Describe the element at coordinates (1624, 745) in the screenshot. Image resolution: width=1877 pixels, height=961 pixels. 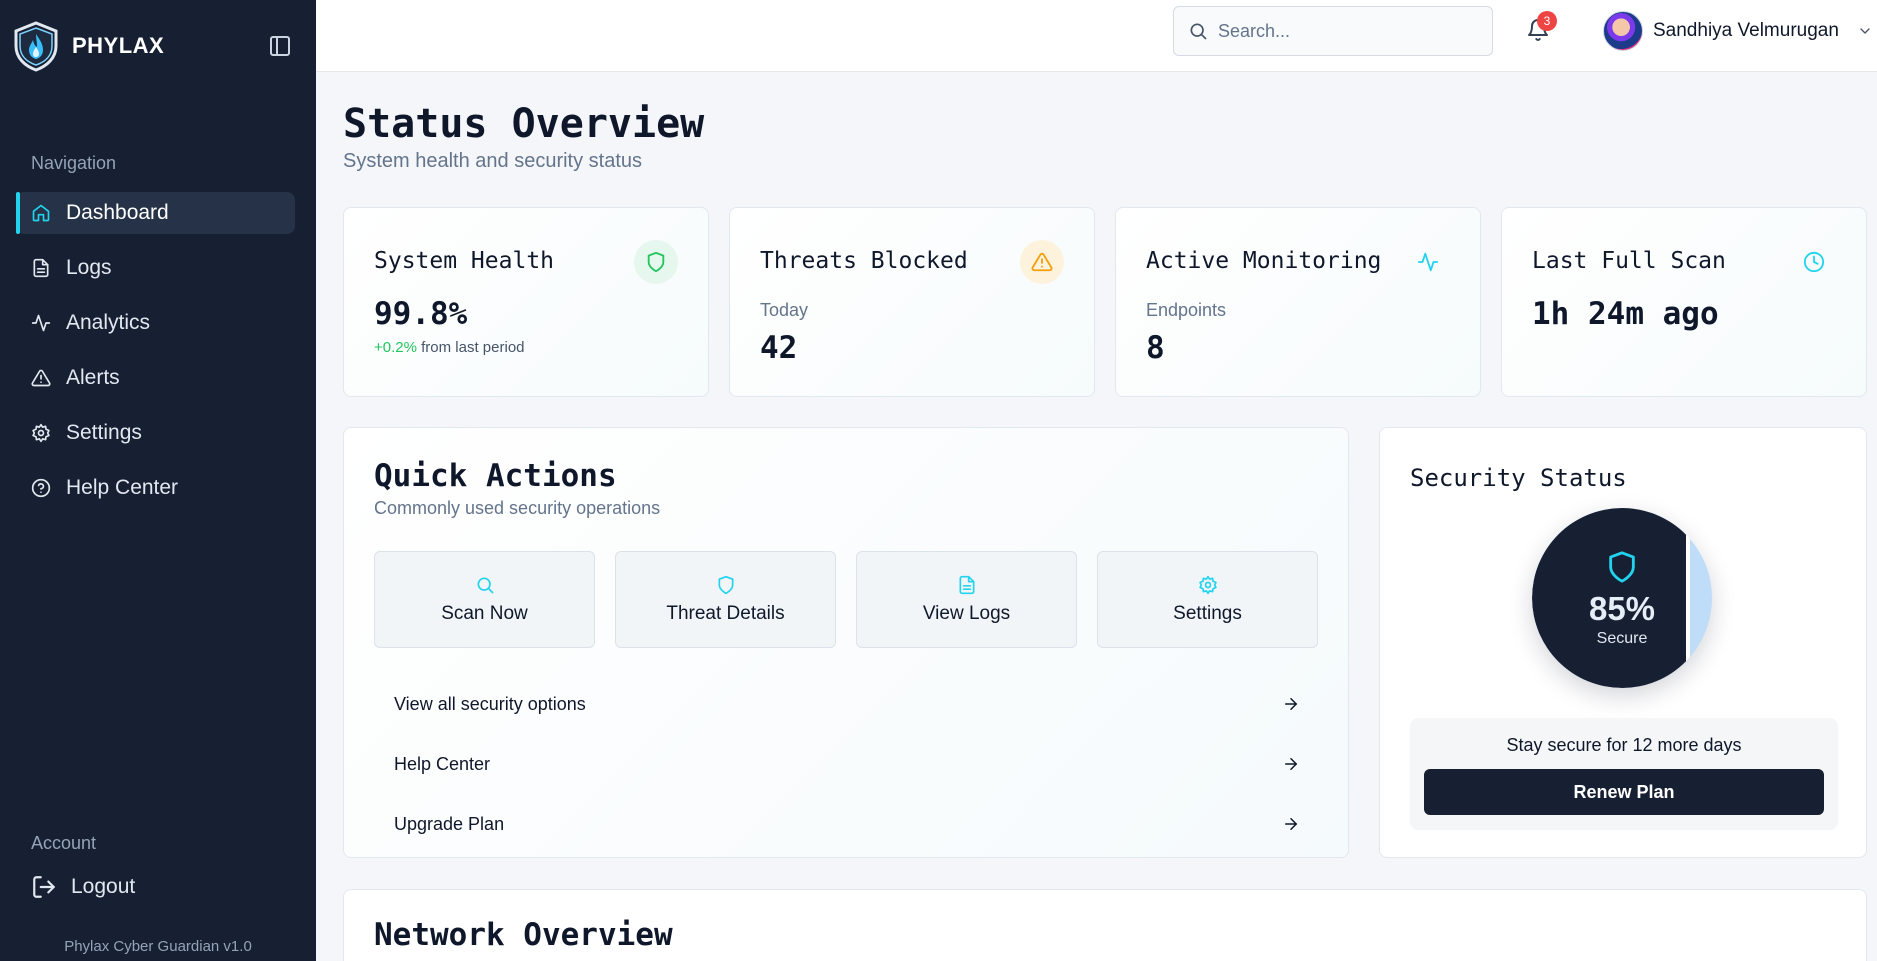
I see `renew-text: Stay secure for 12 more days` at that location.